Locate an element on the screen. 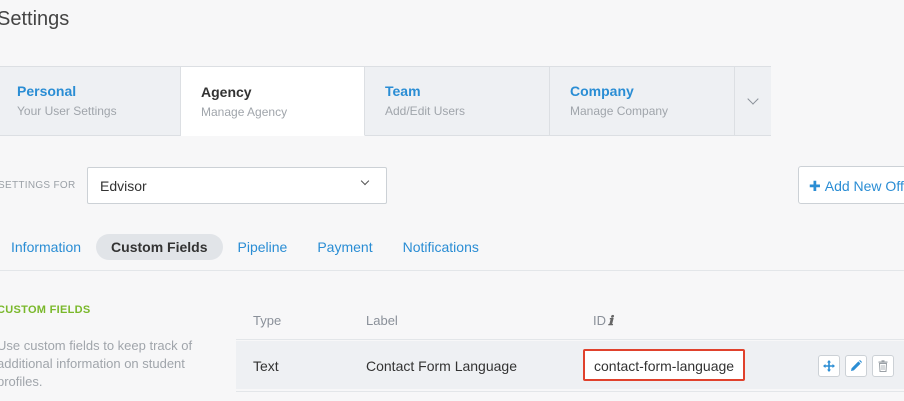 Image resolution: width=904 pixels, height=401 pixels. table-header: Type Label ID ℹ is located at coordinates (570, 320).